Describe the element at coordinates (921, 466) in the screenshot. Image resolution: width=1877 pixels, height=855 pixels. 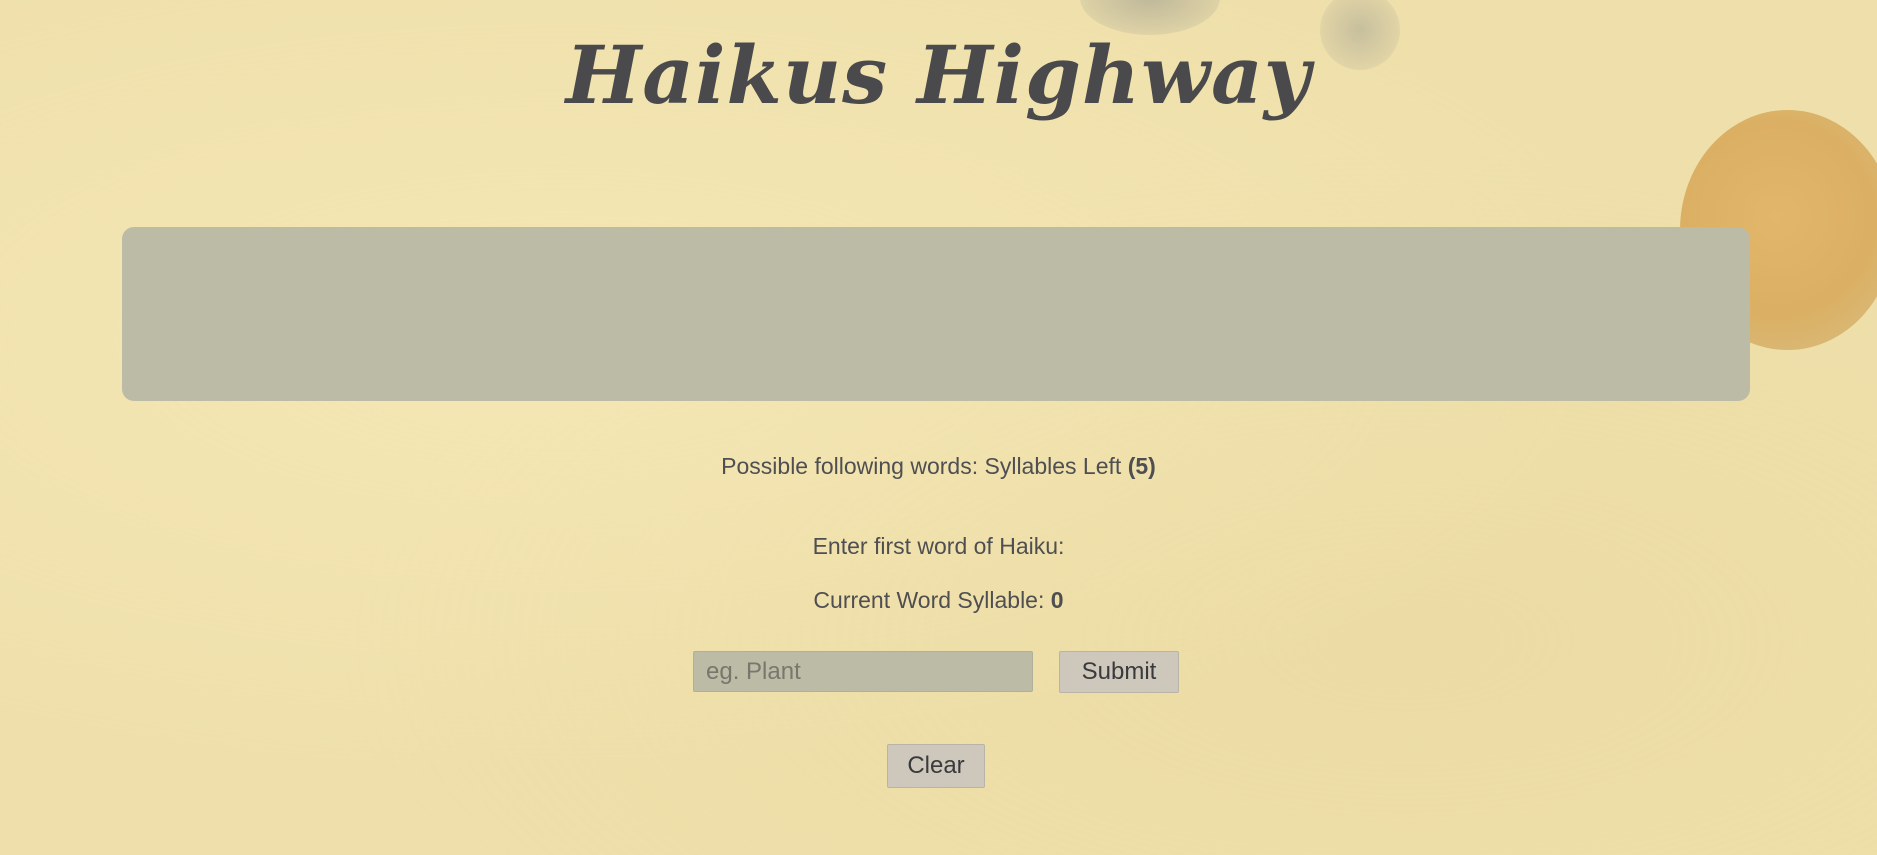
I see `possible-words-label: Possible following words: Syllables Left` at that location.